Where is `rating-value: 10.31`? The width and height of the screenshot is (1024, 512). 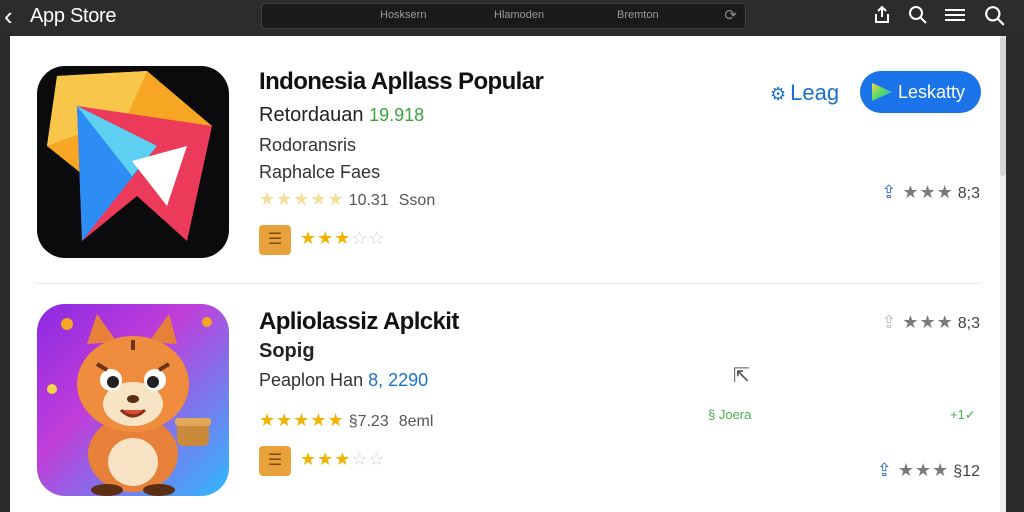 rating-value: 10.31 is located at coordinates (368, 200).